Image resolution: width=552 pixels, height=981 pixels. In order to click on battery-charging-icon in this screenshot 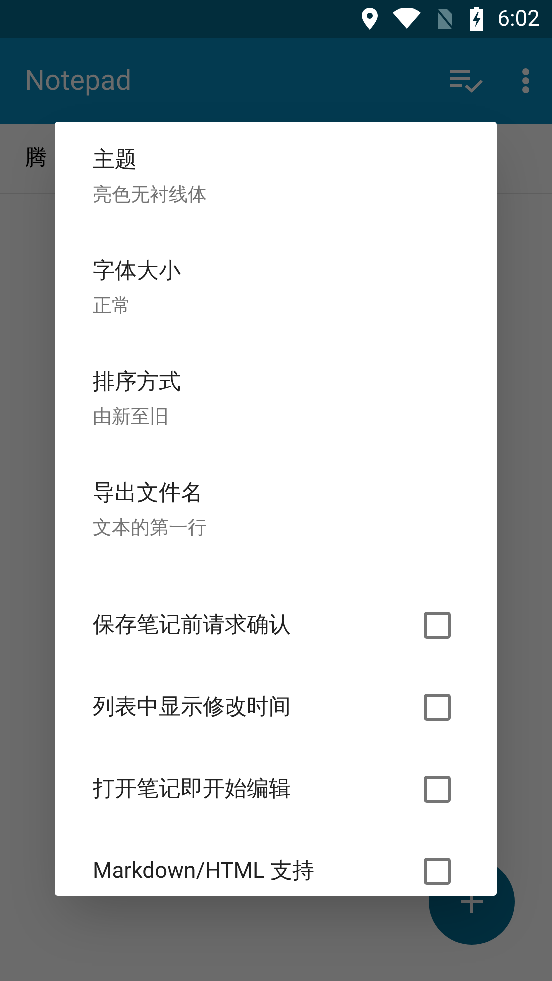, I will do `click(476, 19)`.